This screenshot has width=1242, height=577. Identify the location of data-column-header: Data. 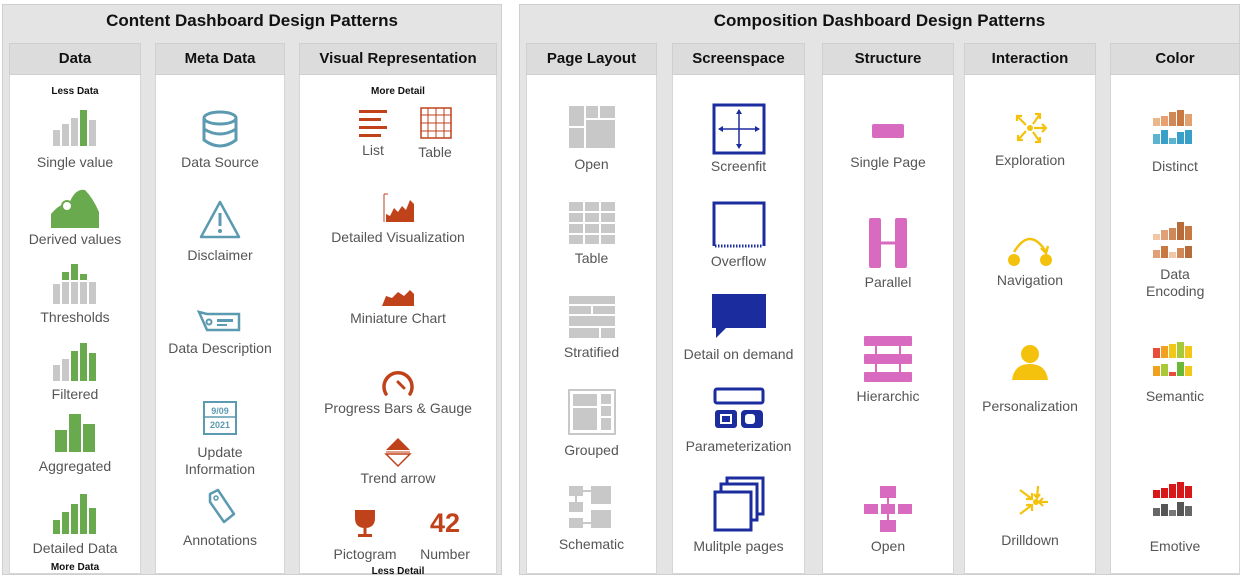
(75, 59).